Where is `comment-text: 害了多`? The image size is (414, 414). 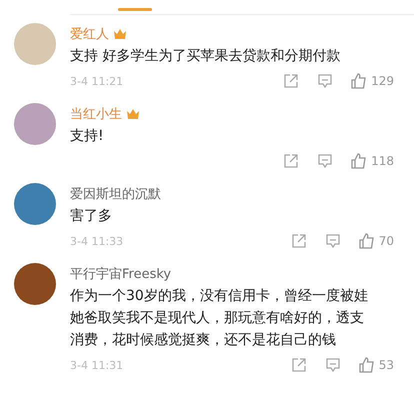
comment-text: 害了多 is located at coordinates (91, 216).